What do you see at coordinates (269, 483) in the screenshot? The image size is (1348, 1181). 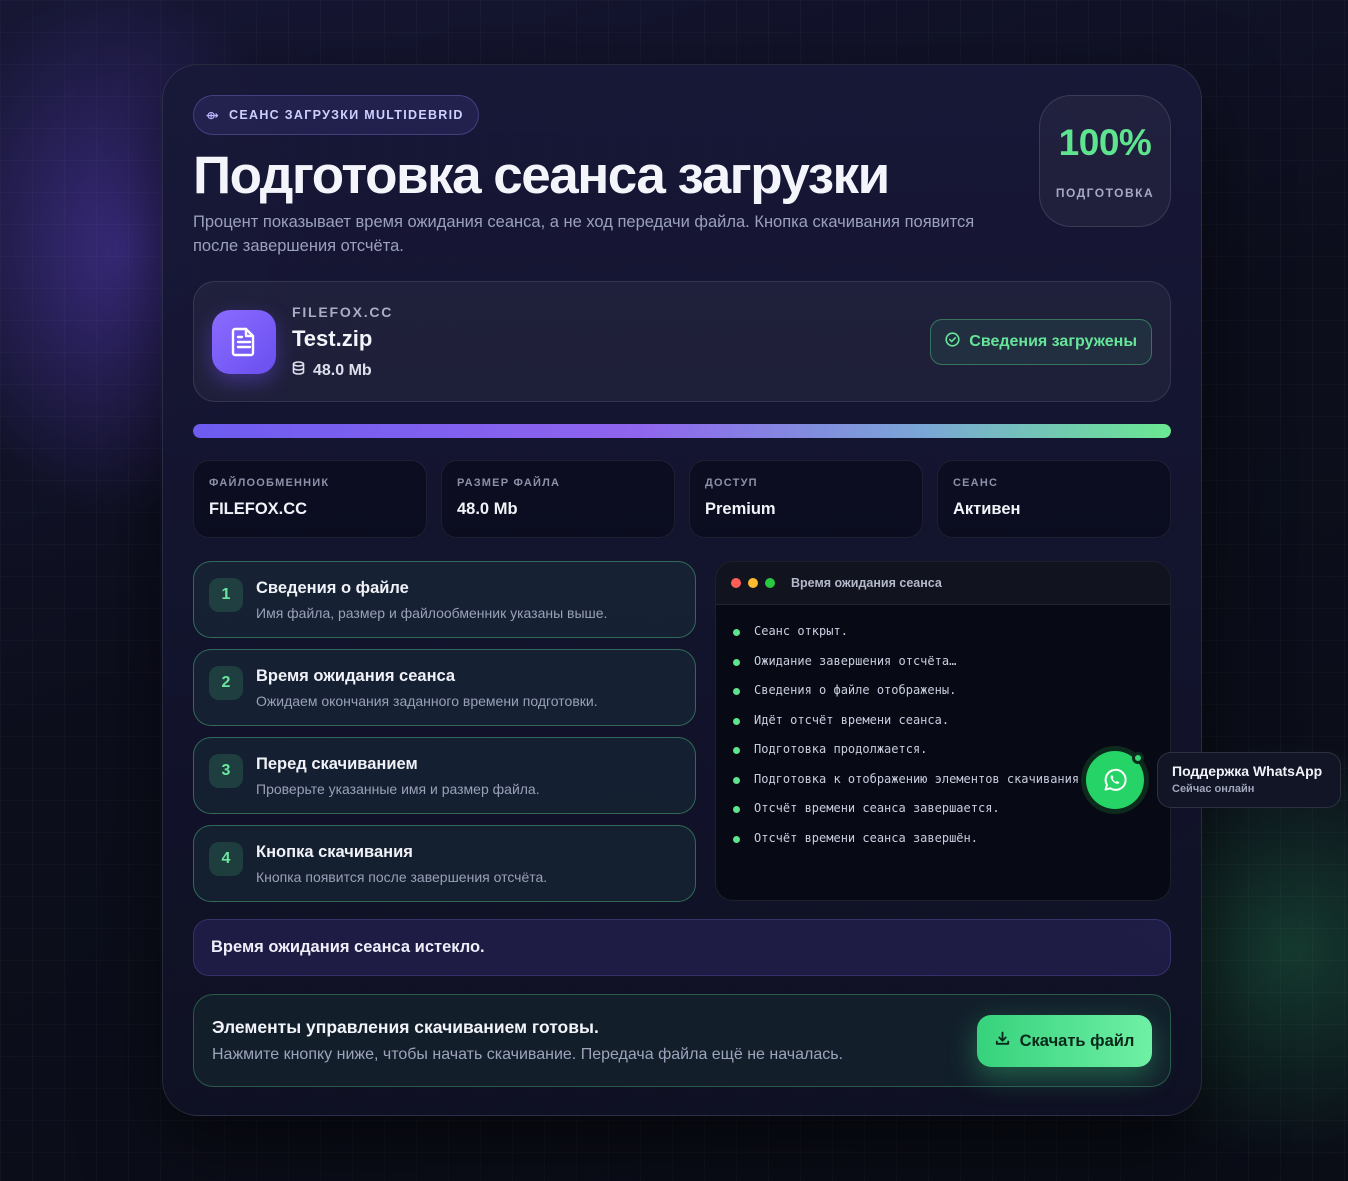 I see `info-label: ФАЙЛООБМЕННИК` at bounding box center [269, 483].